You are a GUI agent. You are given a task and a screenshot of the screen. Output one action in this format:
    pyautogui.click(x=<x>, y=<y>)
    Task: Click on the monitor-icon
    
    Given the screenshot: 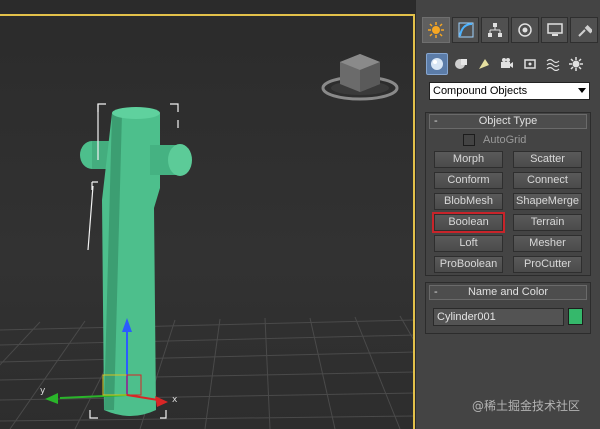 What is the action you would take?
    pyautogui.click(x=554, y=29)
    